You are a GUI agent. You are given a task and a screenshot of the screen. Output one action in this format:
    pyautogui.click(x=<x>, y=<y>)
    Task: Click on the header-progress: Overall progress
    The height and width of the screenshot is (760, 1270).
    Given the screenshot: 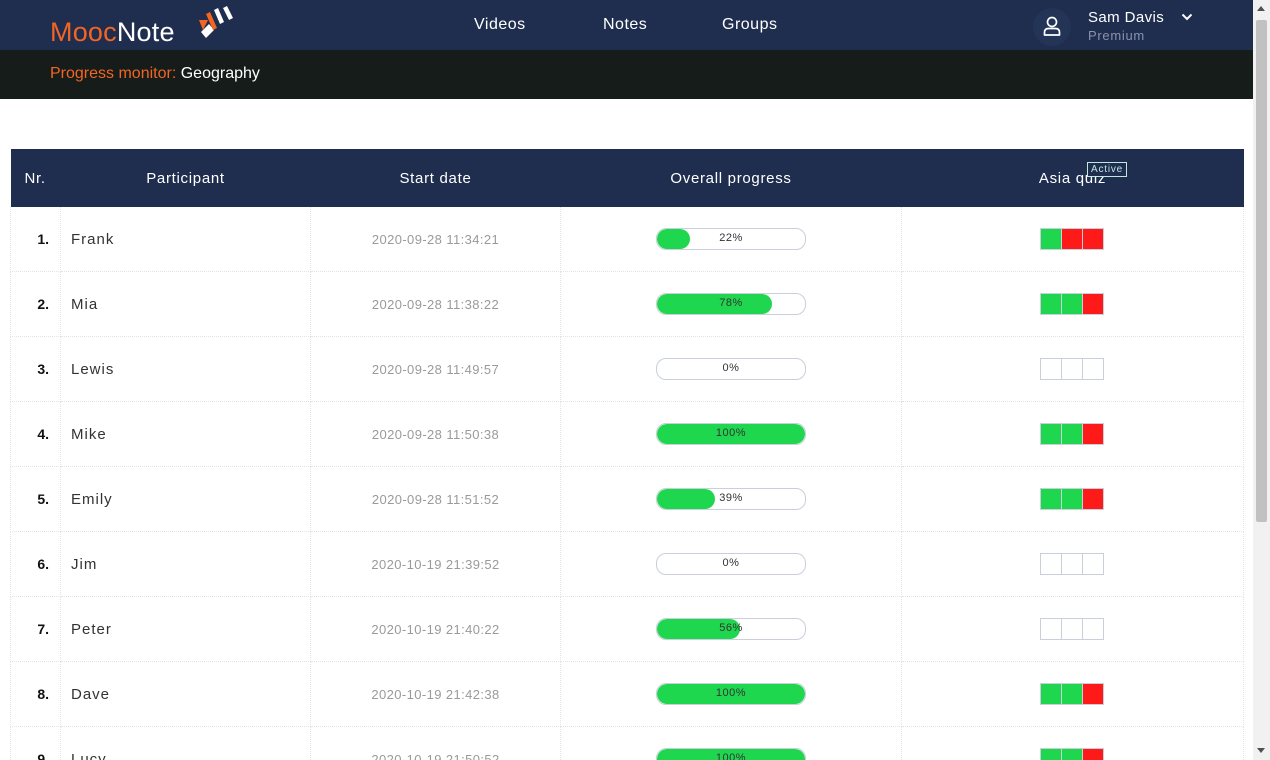 What is the action you would take?
    pyautogui.click(x=731, y=178)
    